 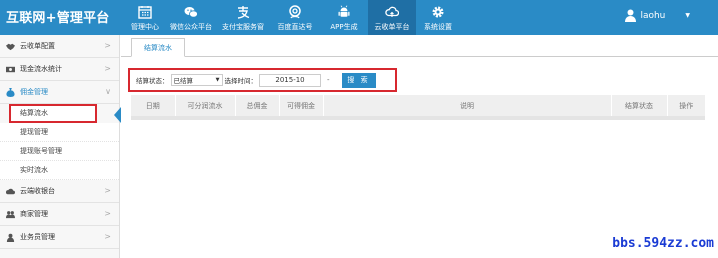 What do you see at coordinates (34, 214) in the screenshot?
I see `sidebar-item-label: 商家管理` at bounding box center [34, 214].